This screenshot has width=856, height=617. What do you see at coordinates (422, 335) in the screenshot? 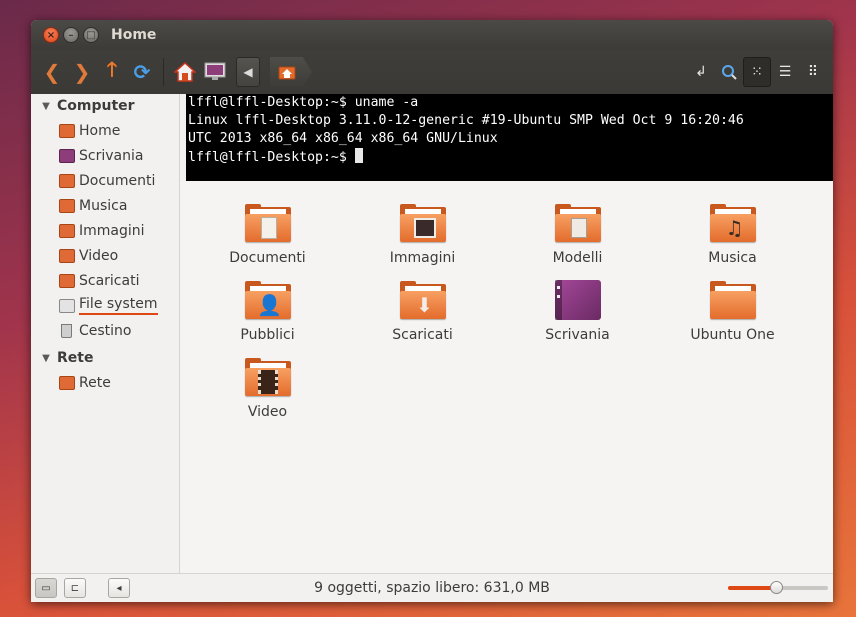
I see `file-label: Scaricati` at bounding box center [422, 335].